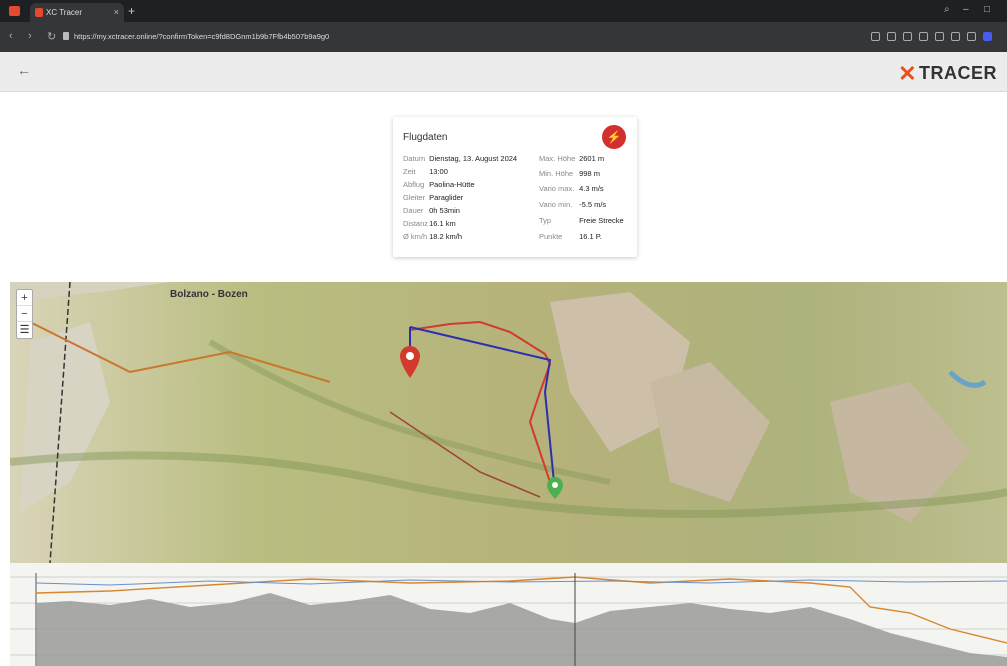  Describe the element at coordinates (24, 298) in the screenshot. I see `zoom-in-button: +` at that location.